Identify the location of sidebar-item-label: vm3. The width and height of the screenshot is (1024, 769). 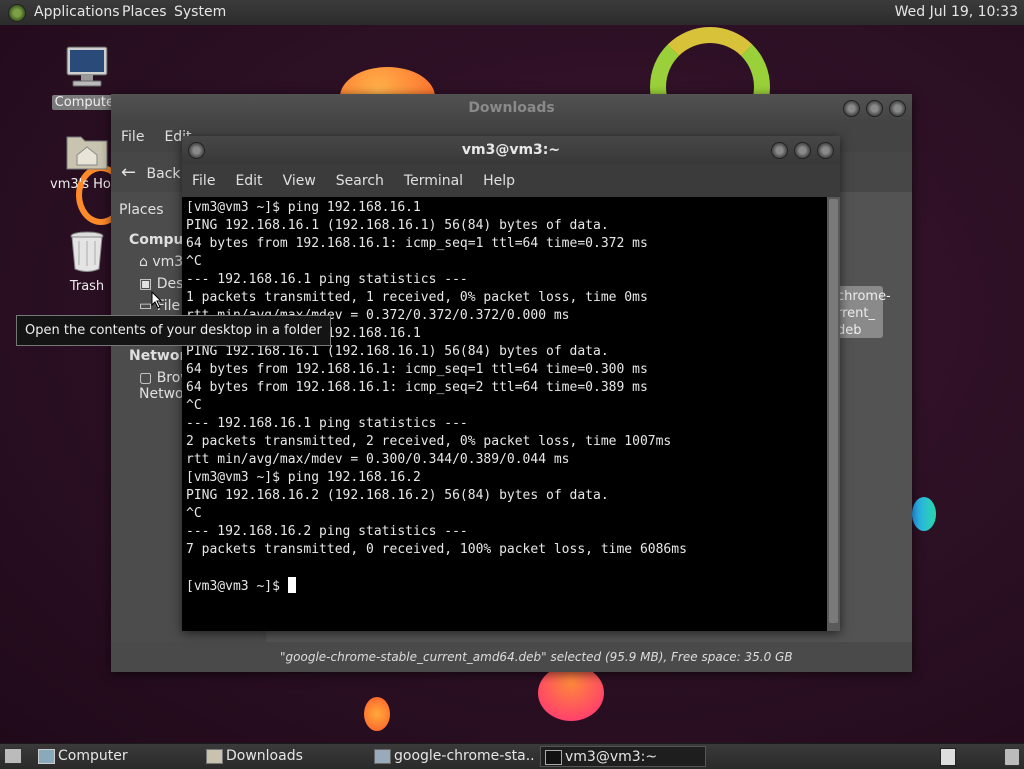
(168, 262).